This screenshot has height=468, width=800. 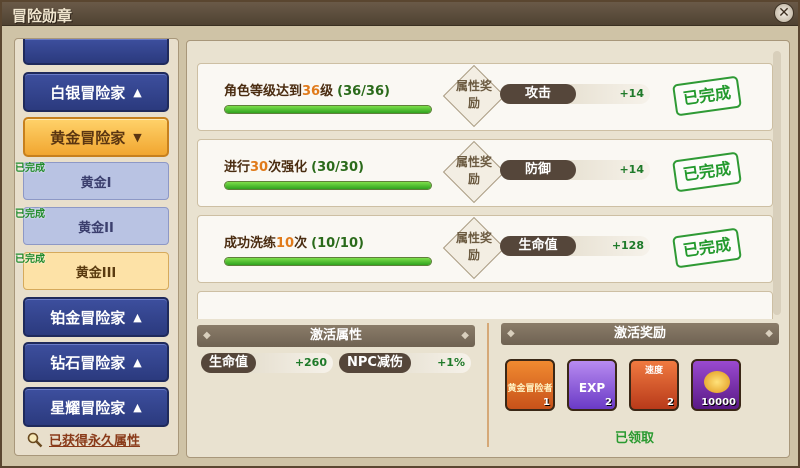 What do you see at coordinates (88, 317) in the screenshot?
I see `sidebar-item-label: 铂金冒险家` at bounding box center [88, 317].